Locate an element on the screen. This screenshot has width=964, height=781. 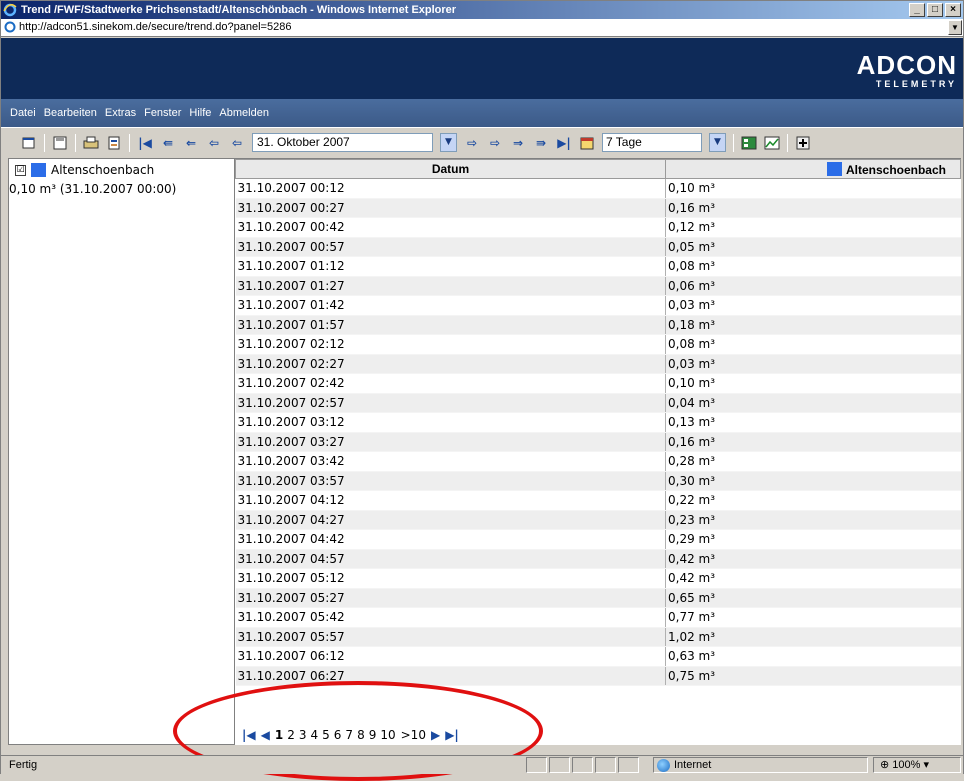
cell-datum: 31.10.2007 03:12 is located at coordinates (450, 422).